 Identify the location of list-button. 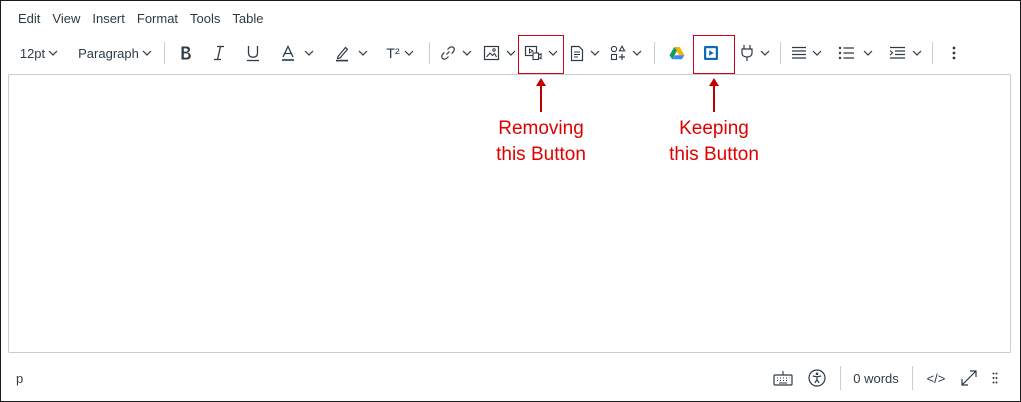
(855, 53).